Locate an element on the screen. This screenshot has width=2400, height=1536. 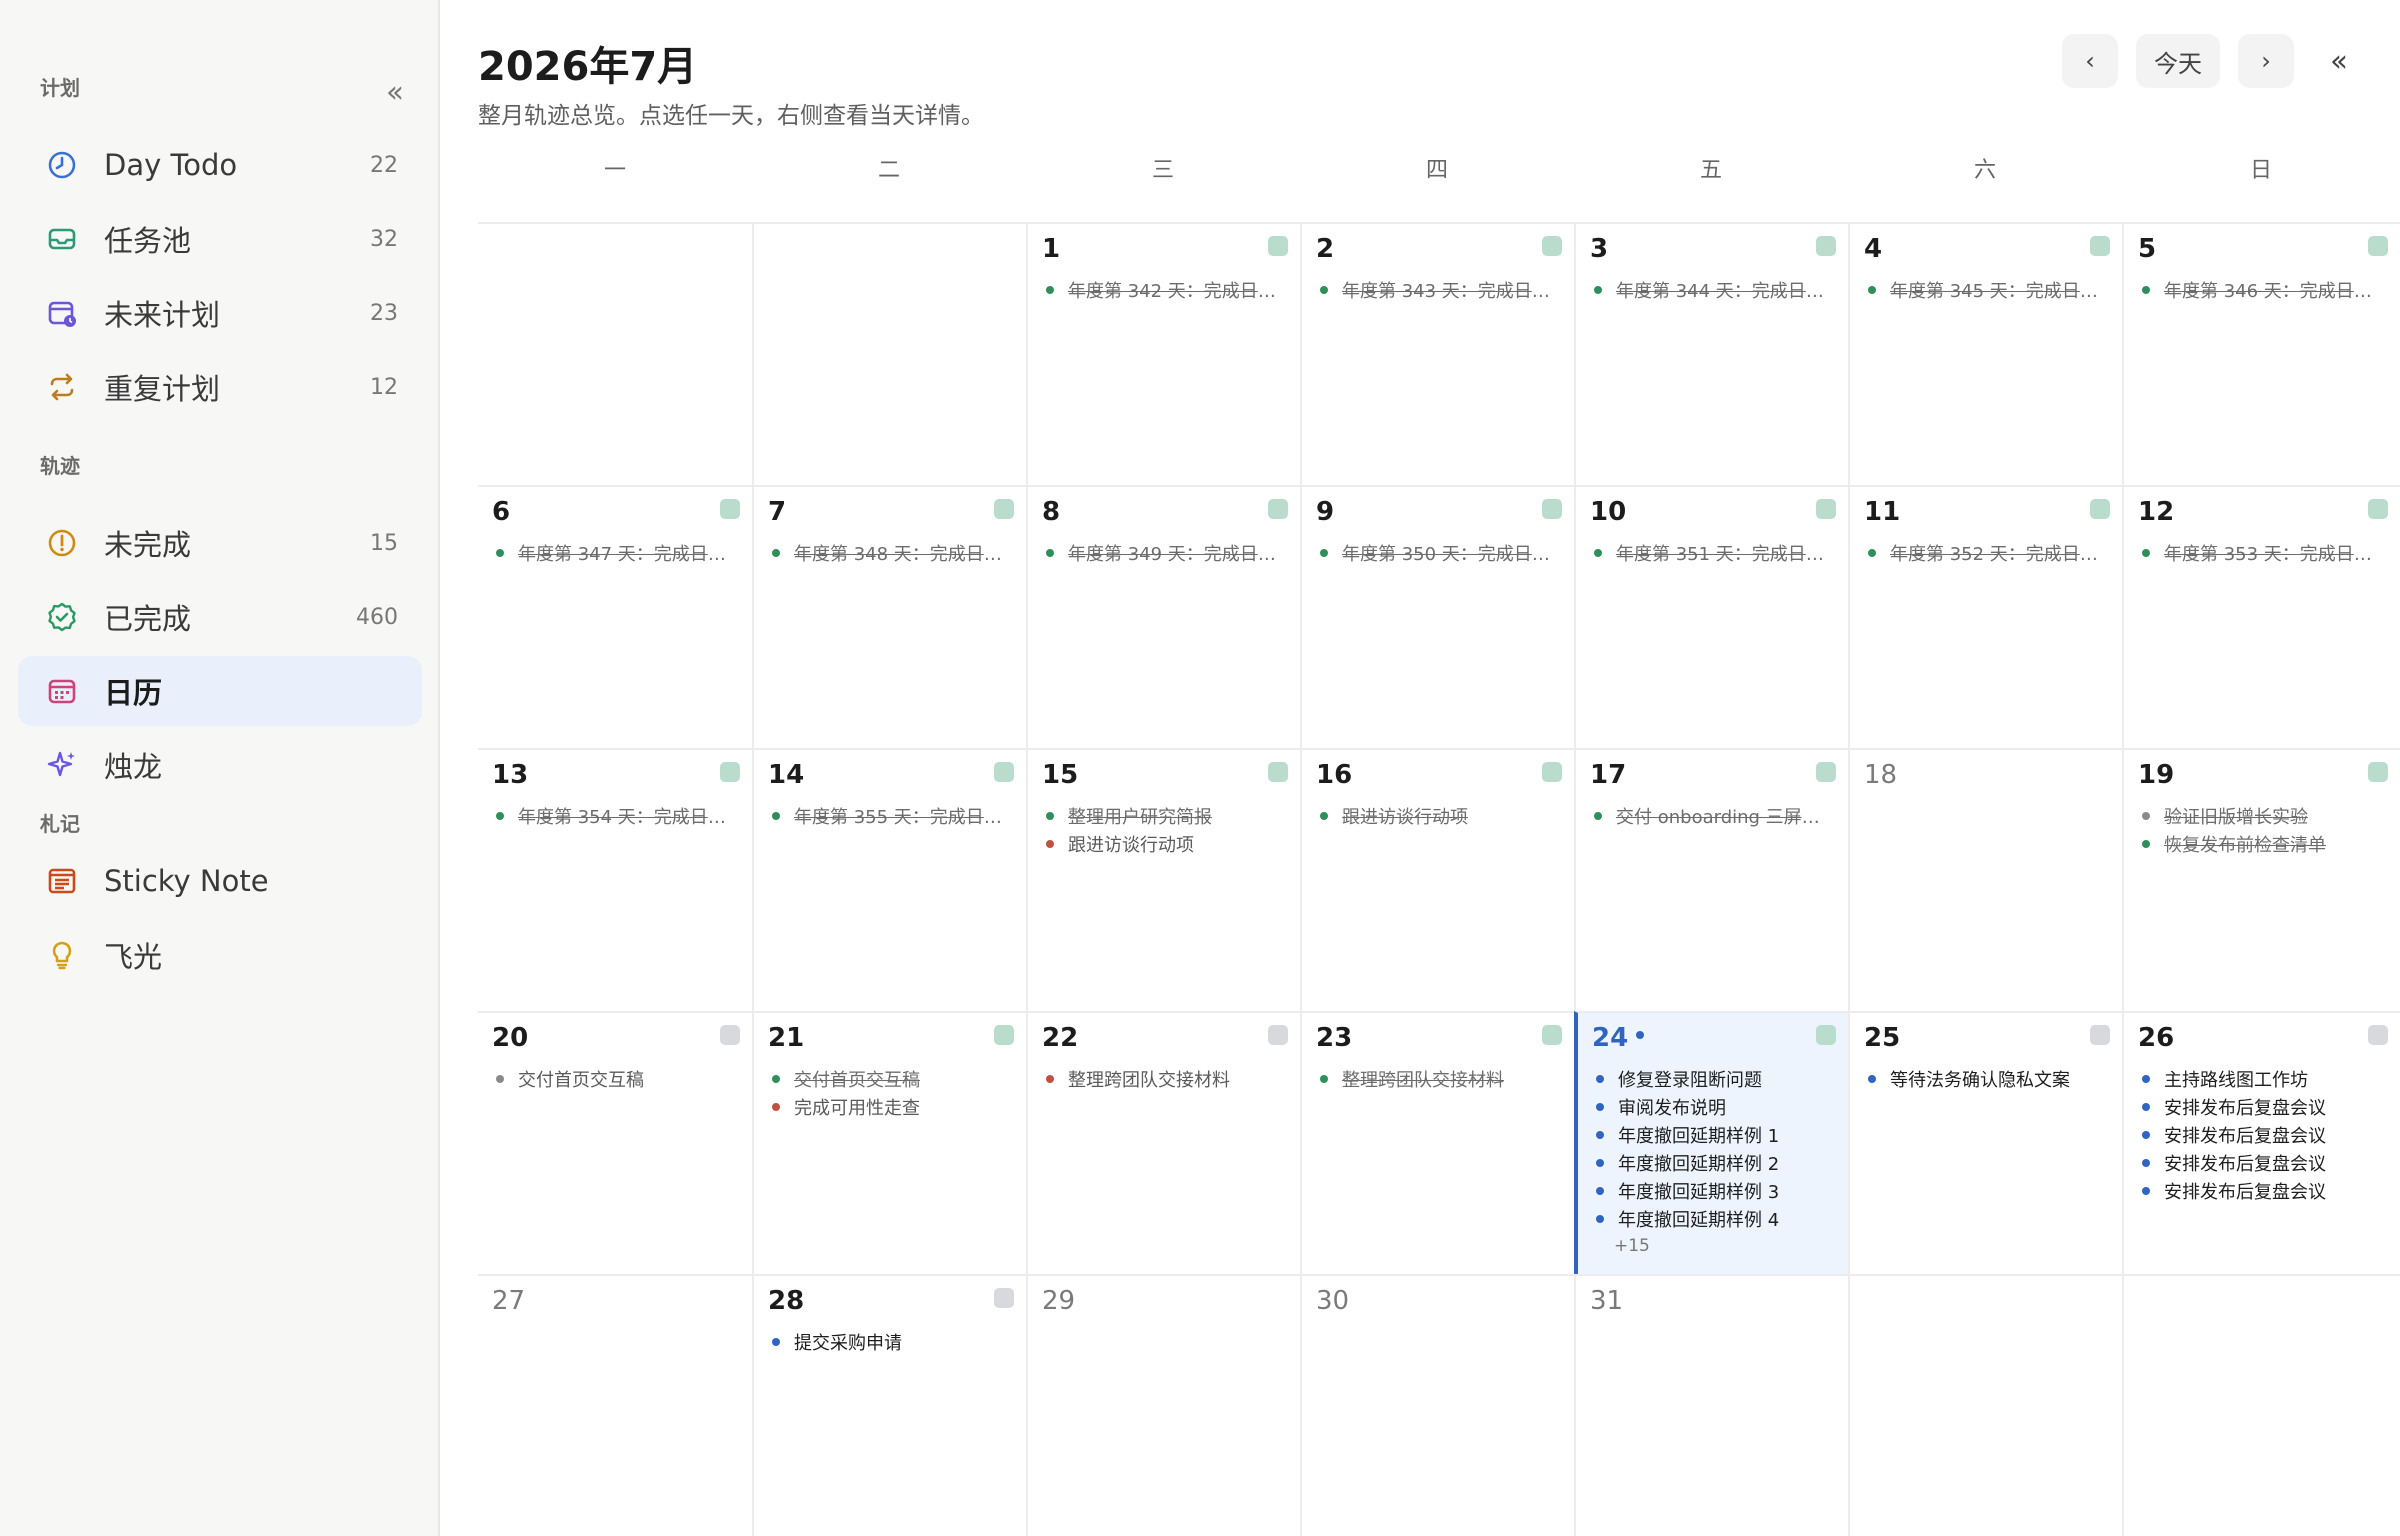
calendar-event: 主持路线图工作坊 is located at coordinates (2263, 1079).